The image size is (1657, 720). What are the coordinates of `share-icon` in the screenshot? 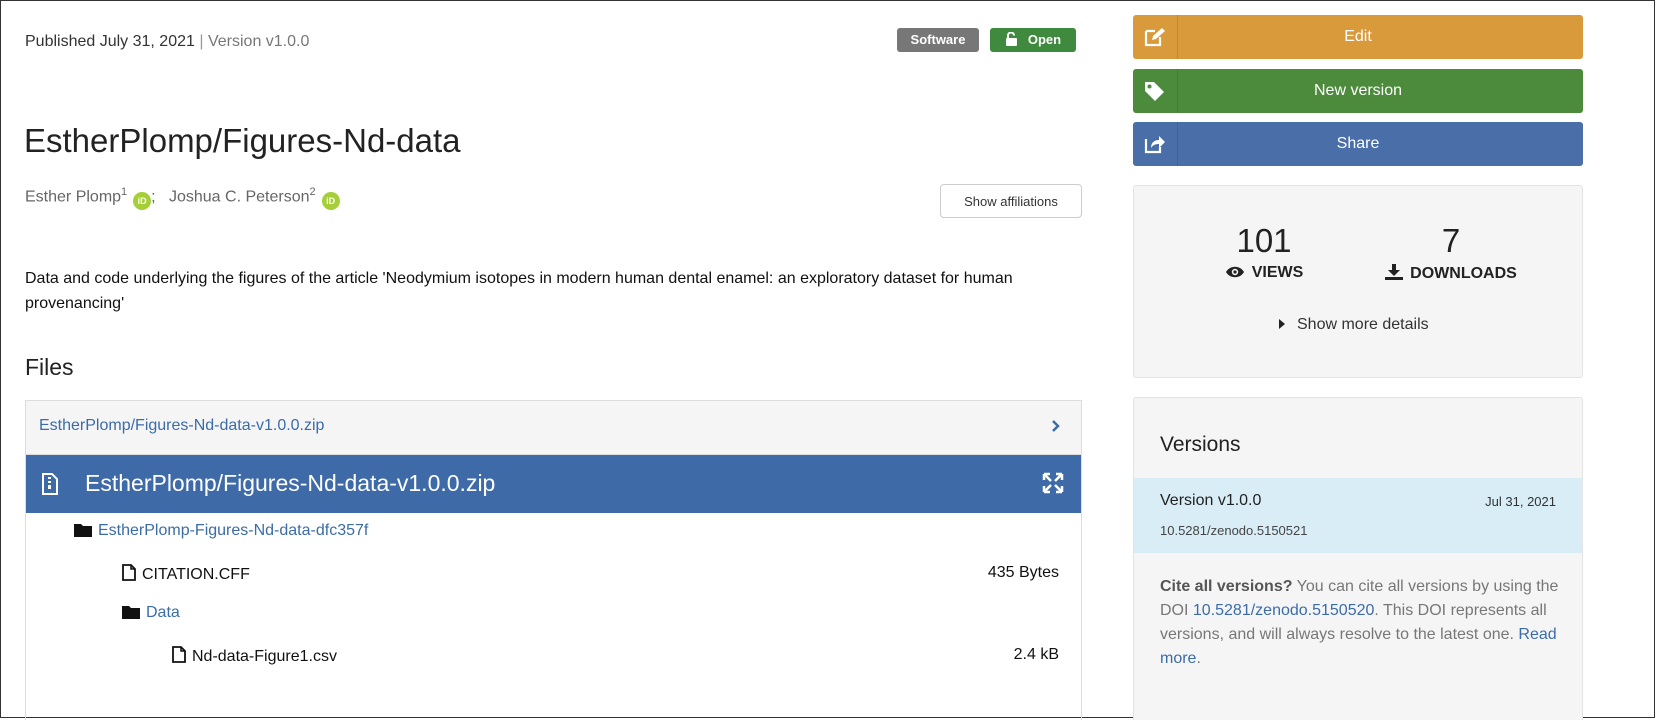 It's located at (1154, 145).